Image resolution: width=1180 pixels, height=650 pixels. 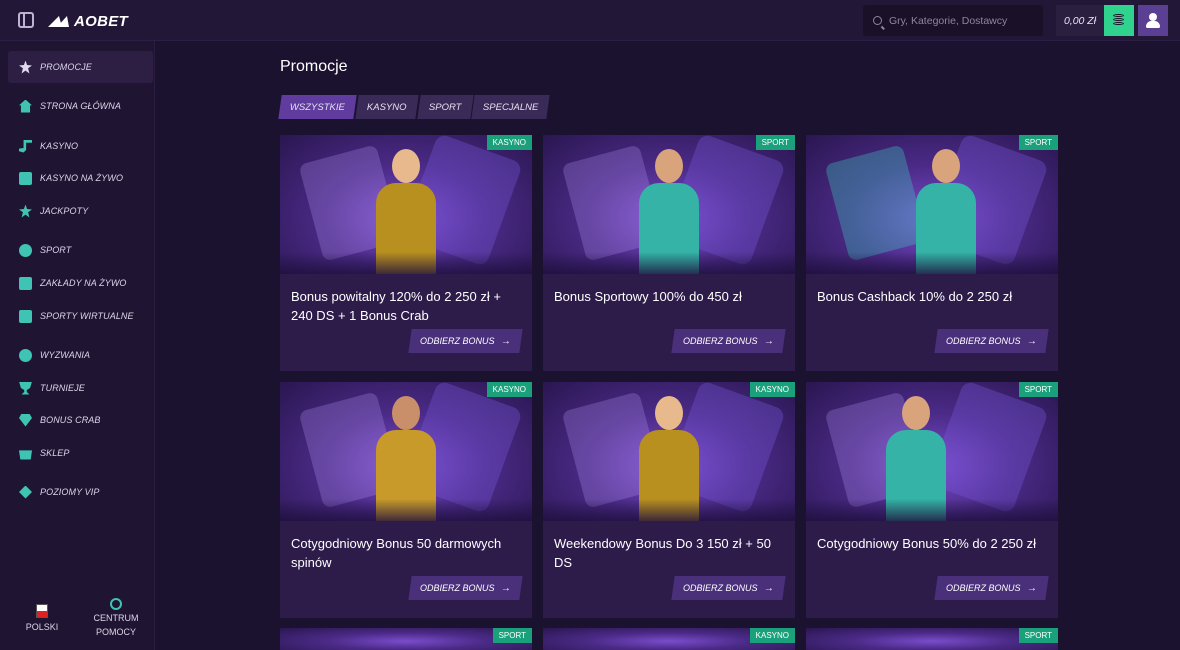 I want to click on sidebar-item-poziomy-vip: POZIOMY VIP, so click(x=80, y=492).